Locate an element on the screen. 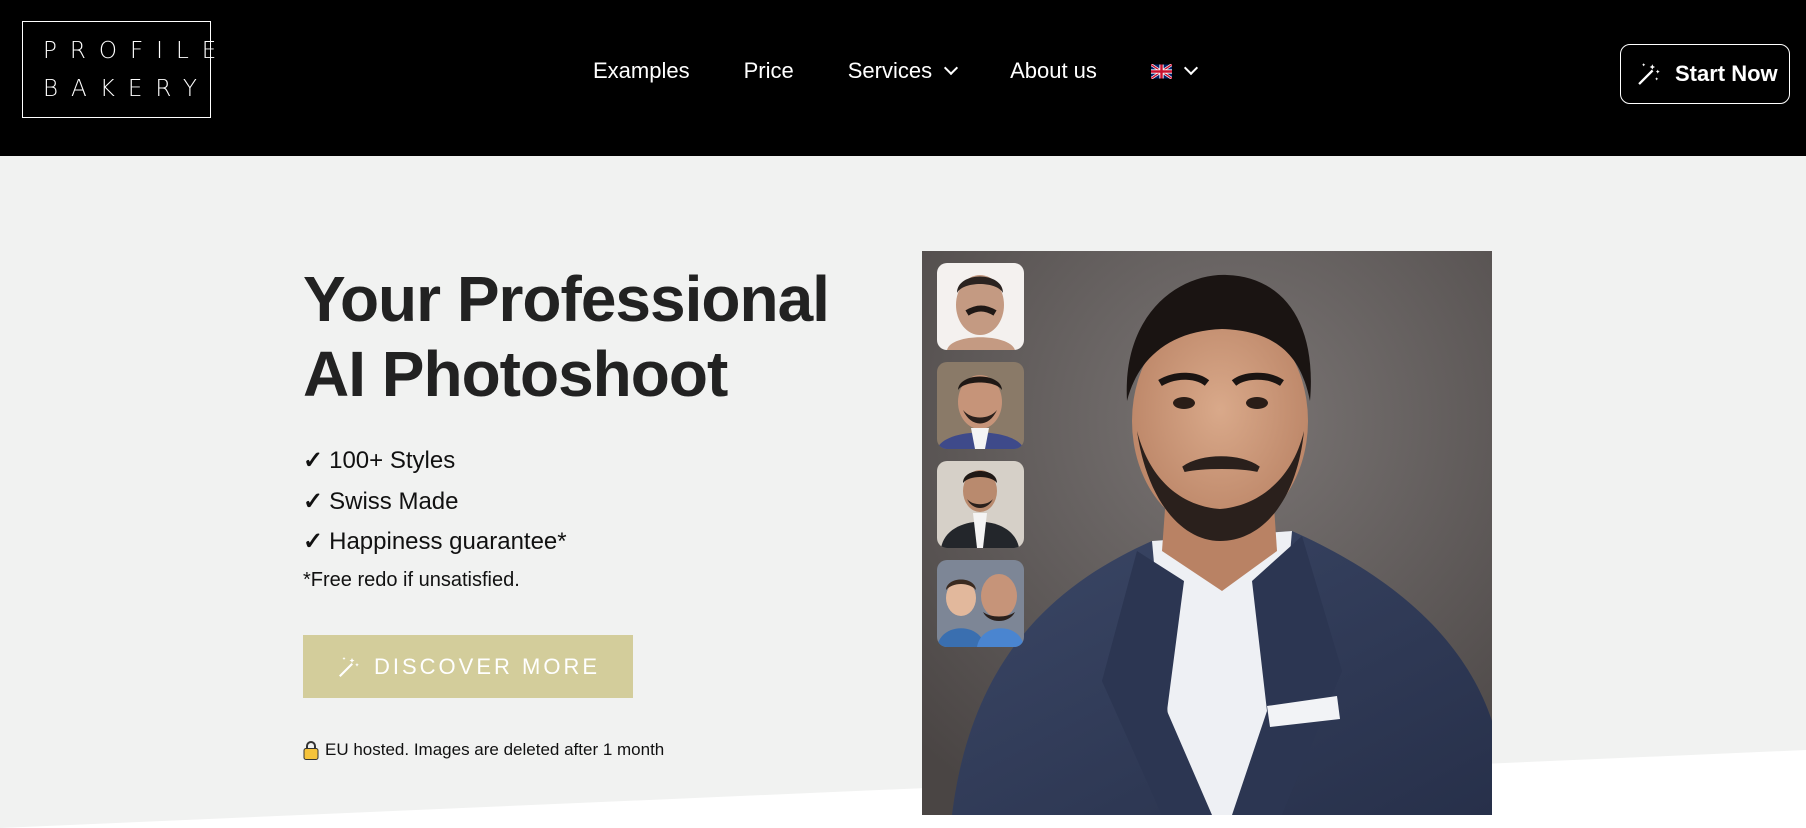  source-photo-thumbnails is located at coordinates (980, 461).